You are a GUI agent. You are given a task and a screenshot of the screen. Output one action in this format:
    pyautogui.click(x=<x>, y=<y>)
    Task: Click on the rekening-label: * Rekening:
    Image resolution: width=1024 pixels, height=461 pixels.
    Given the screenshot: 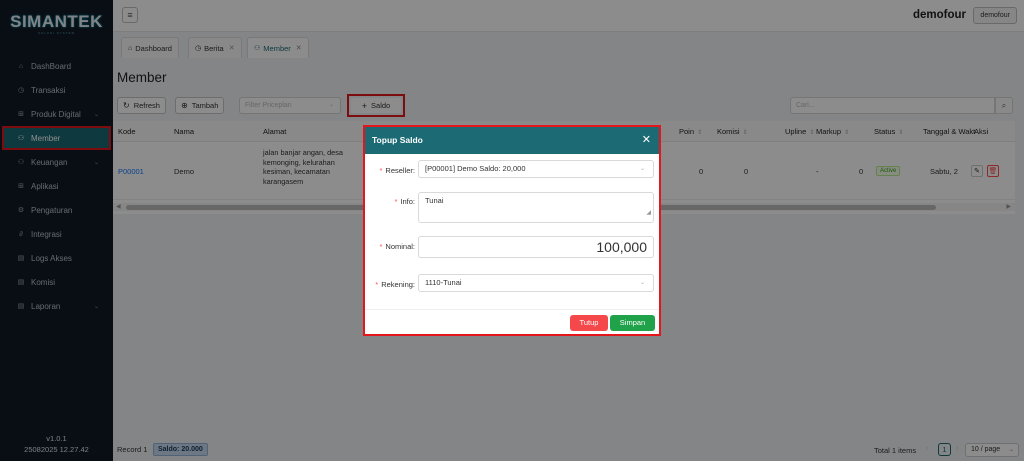 What is the action you would take?
    pyautogui.click(x=390, y=284)
    